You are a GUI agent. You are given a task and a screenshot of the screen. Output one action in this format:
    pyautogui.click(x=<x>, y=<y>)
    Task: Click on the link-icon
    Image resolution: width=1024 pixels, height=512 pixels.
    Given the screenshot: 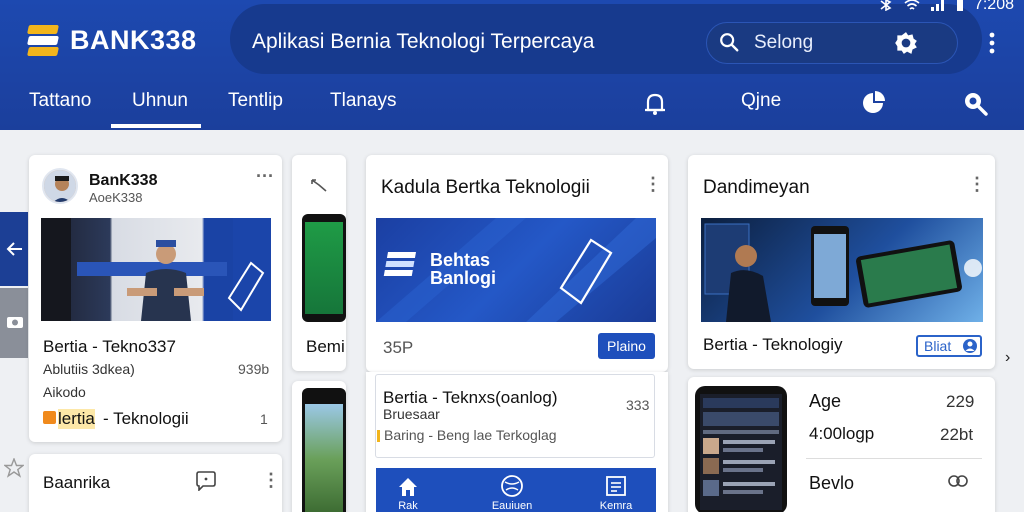 What is the action you would take?
    pyautogui.click(x=958, y=481)
    